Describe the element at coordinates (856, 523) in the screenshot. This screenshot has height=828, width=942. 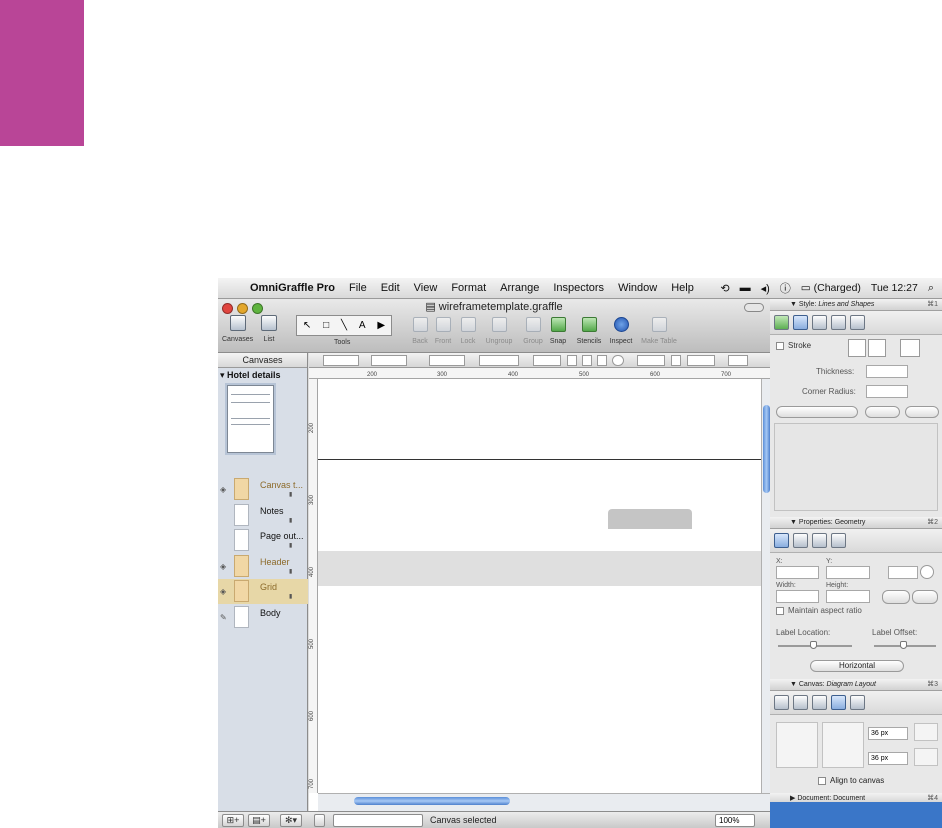
I see `properties-inspector-header: ▼ Properties: Geometry ⌘2` at that location.